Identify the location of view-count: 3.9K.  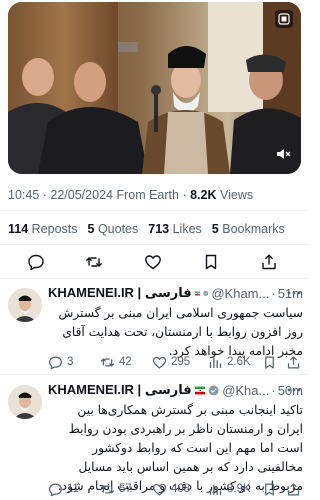
(239, 489).